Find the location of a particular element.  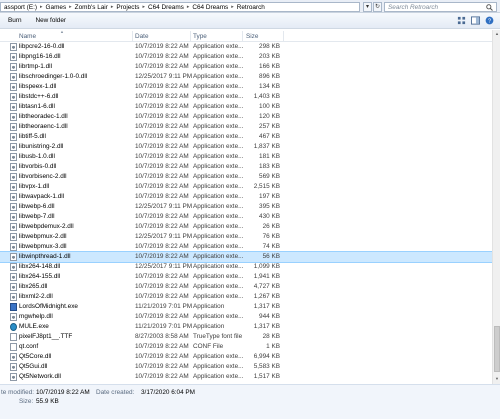

search-box: Search Retroarch is located at coordinates (440, 7).